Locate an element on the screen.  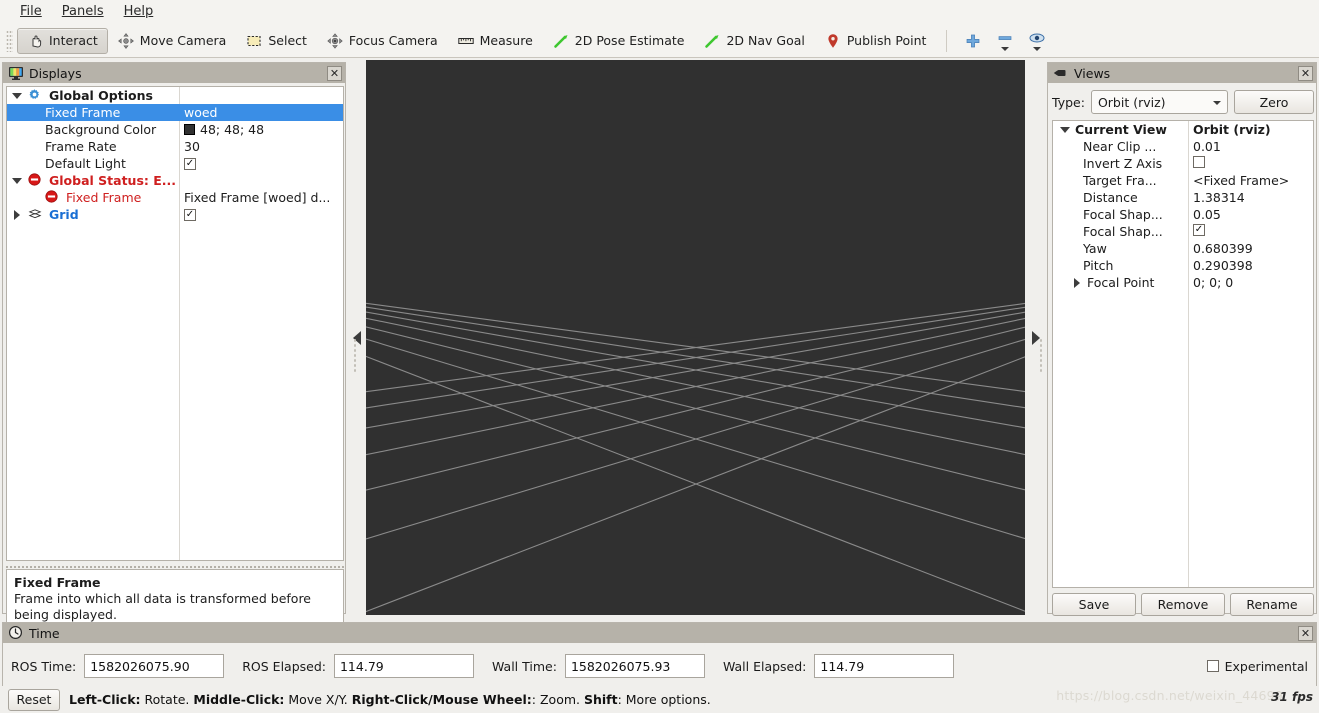
remove-tool-button is located at coordinates (1005, 40).